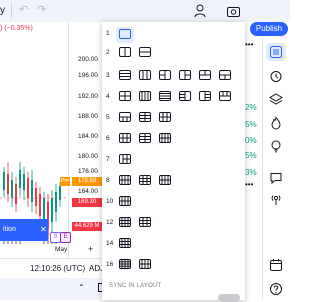 This screenshot has height=302, width=320. I want to click on alerts-icon, so click(276, 76).